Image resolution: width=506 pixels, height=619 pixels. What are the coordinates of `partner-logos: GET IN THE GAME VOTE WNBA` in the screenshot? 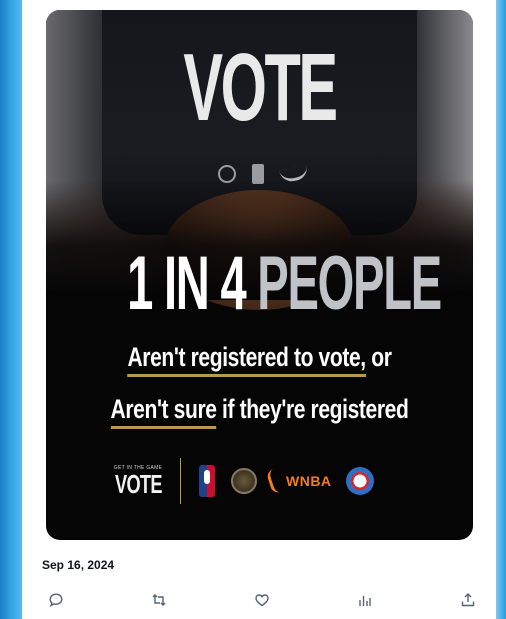 It's located at (260, 481).